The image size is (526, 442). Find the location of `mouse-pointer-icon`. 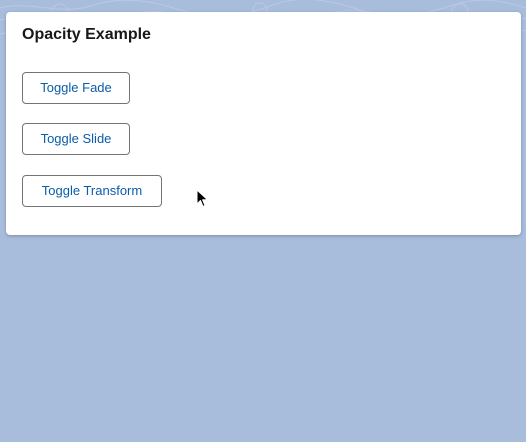

mouse-pointer-icon is located at coordinates (202, 198).